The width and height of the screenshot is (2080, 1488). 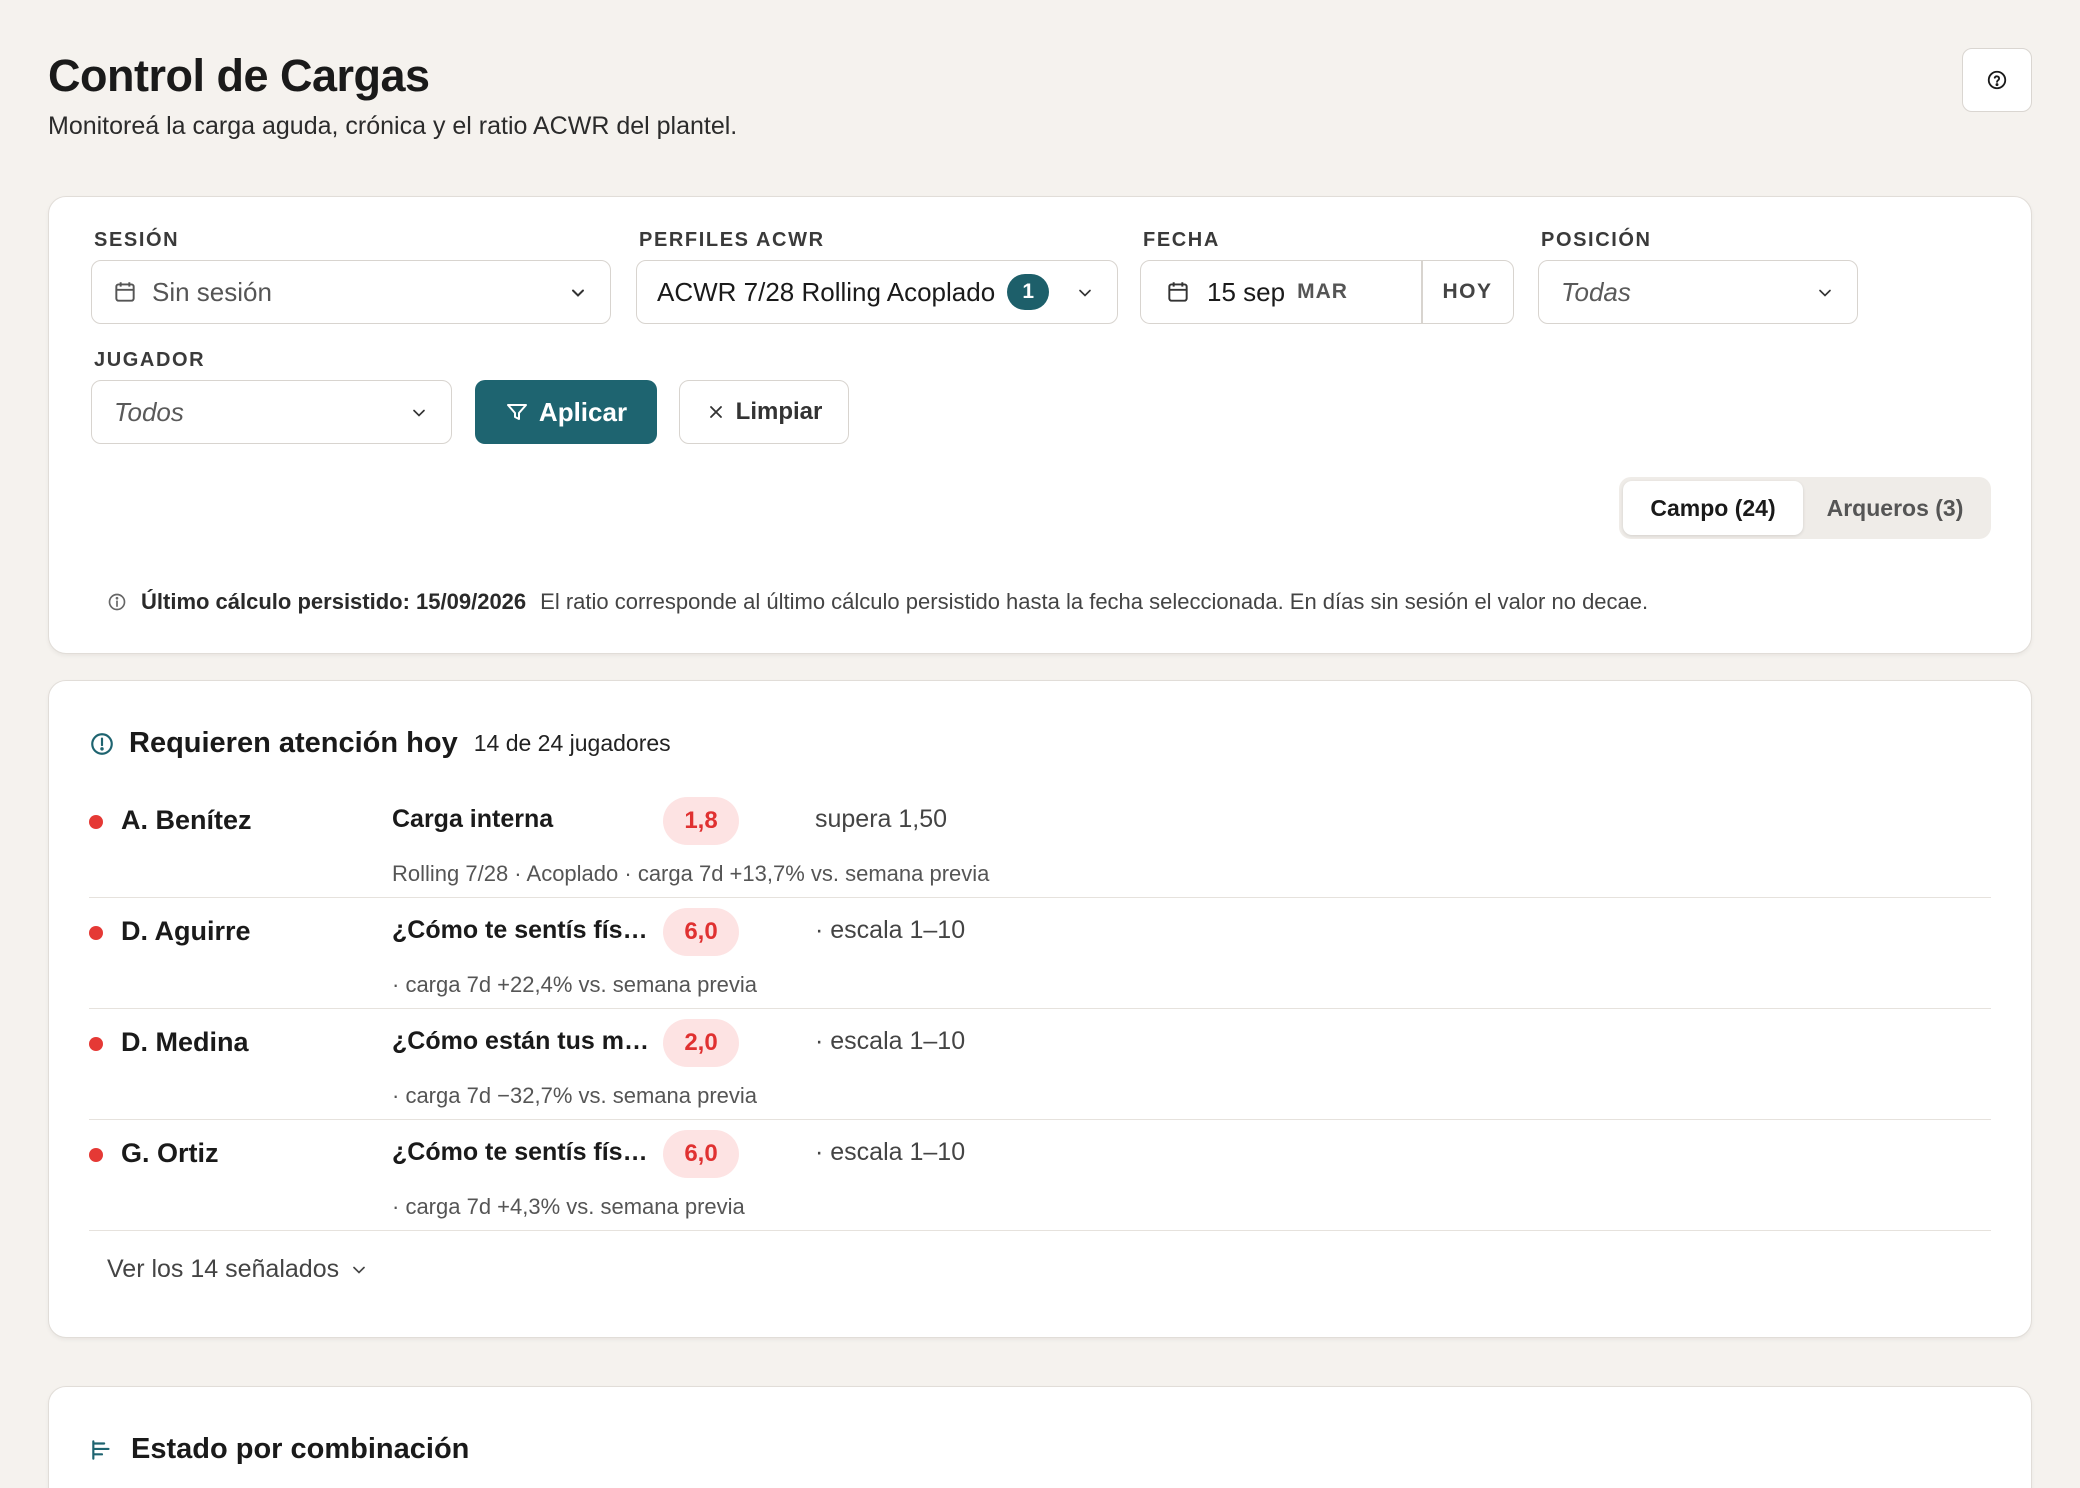 I want to click on segment-campo: Campo (24), so click(x=1713, y=508).